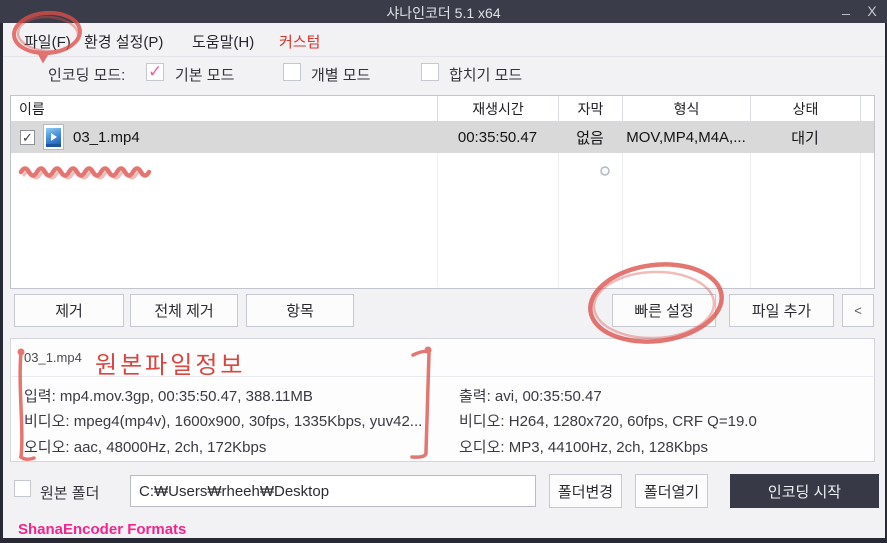  I want to click on merge-mode-checkbox, so click(430, 72).